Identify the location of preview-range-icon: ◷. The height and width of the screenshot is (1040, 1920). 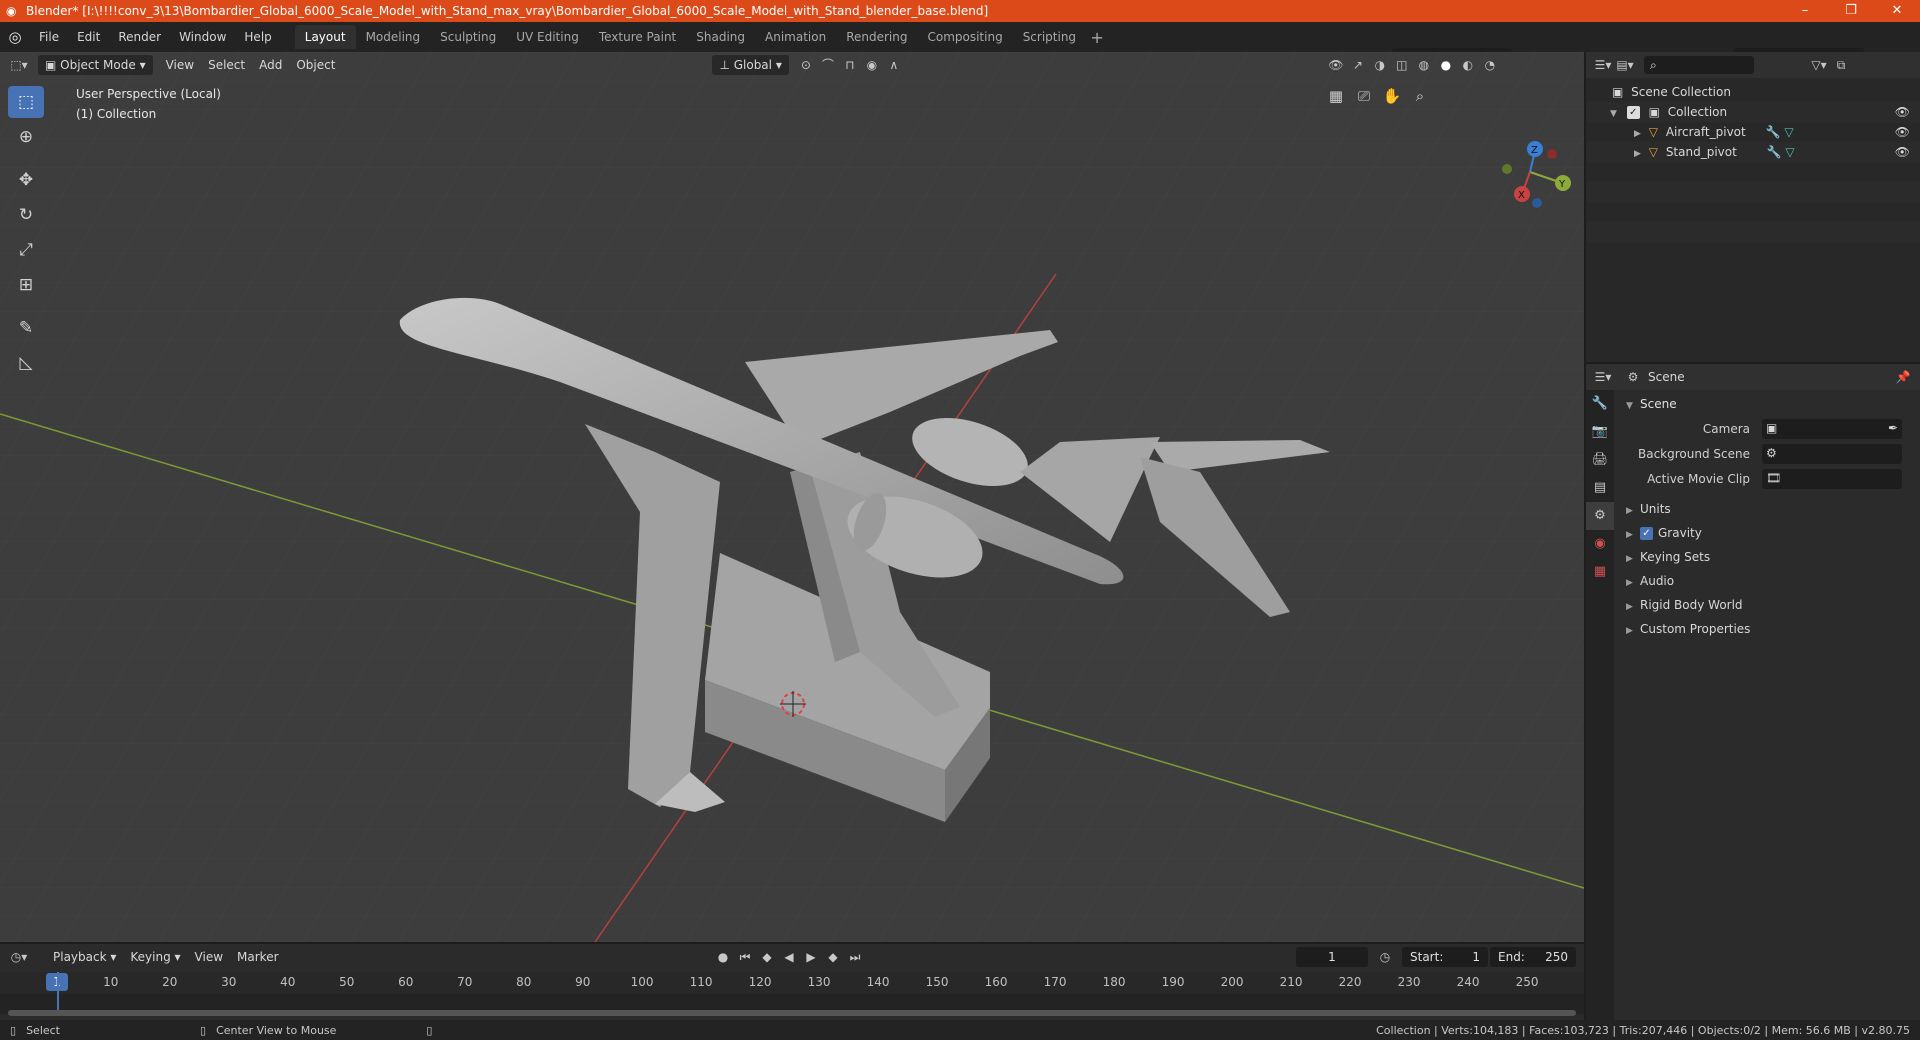
(1385, 957).